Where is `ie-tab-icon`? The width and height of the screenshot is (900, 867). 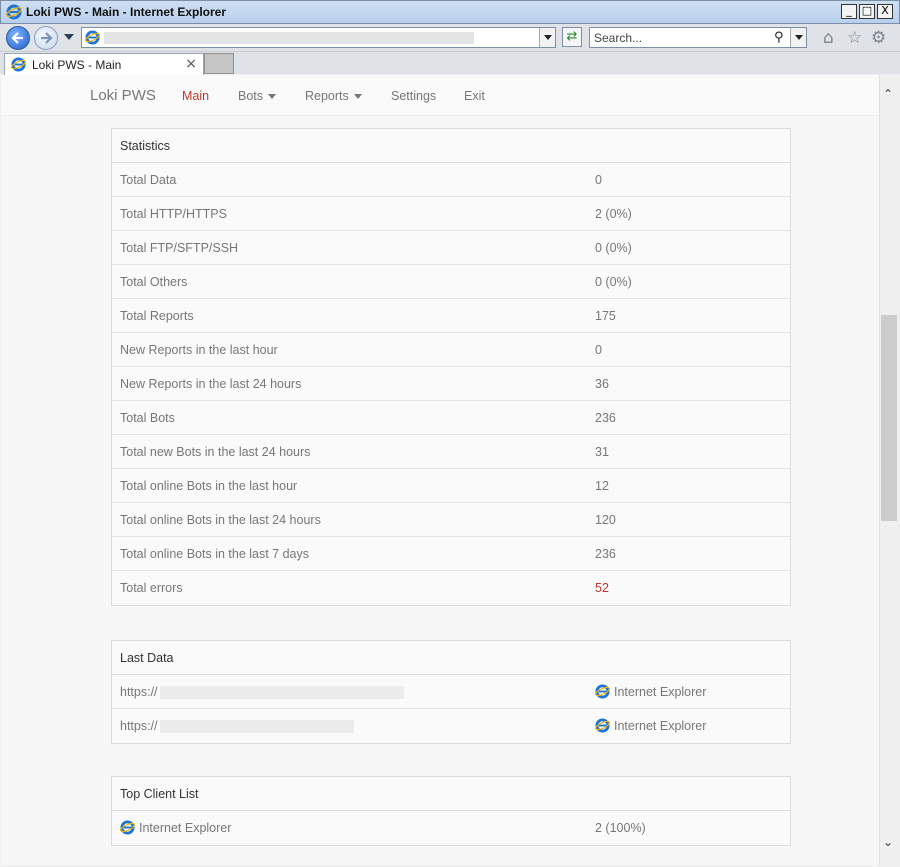 ie-tab-icon is located at coordinates (18, 64).